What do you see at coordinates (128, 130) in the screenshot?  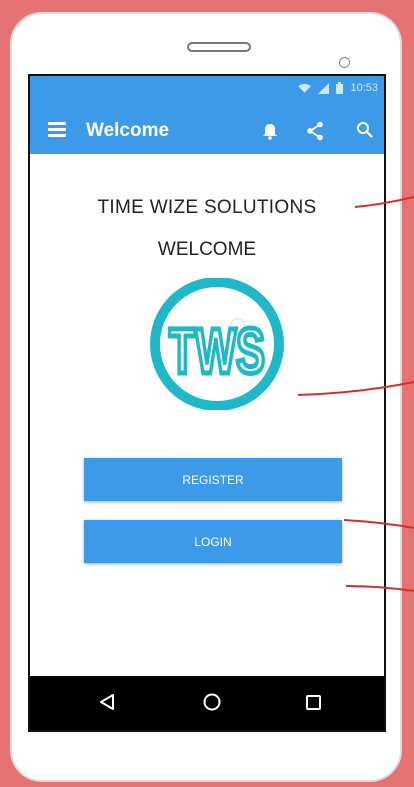 I see `page-title: Welcome` at bounding box center [128, 130].